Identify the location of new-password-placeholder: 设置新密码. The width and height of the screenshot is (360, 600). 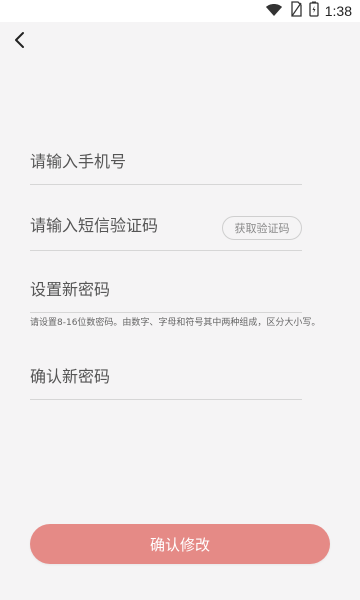
(70, 289).